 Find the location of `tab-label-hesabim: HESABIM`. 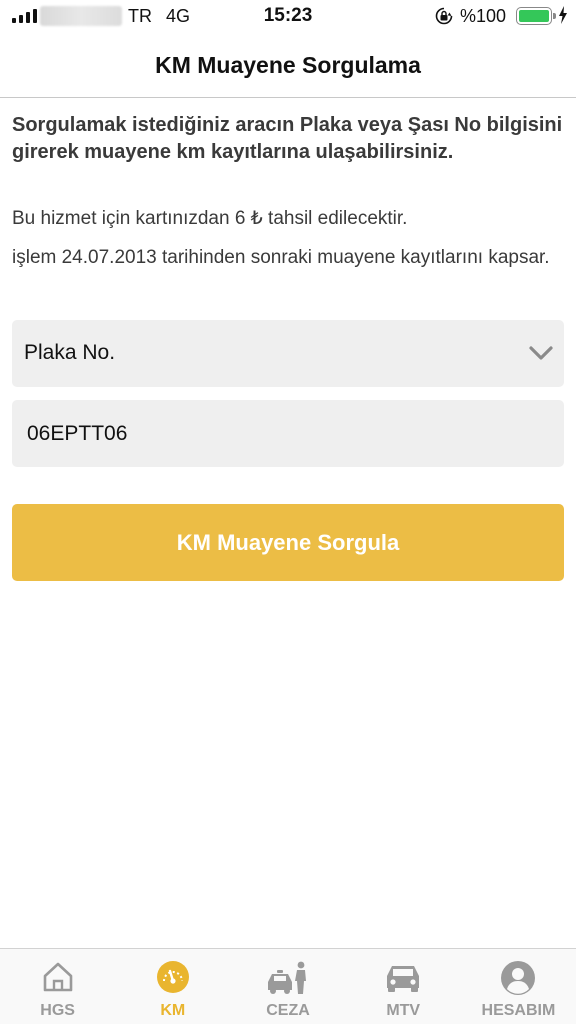

tab-label-hesabim: HESABIM is located at coordinates (518, 1010).